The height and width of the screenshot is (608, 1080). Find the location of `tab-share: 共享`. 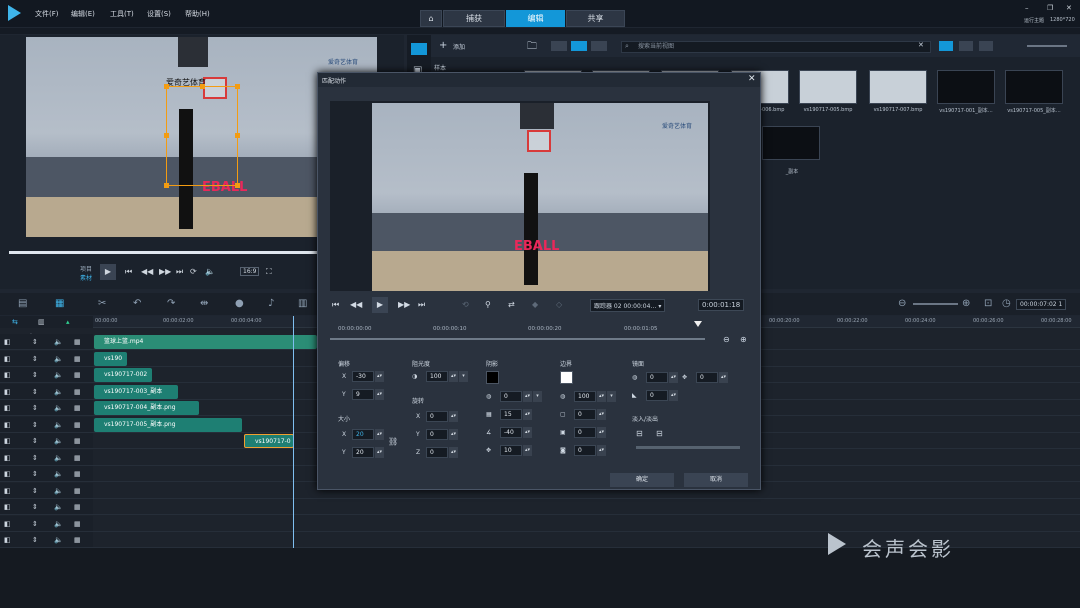

tab-share: 共享 is located at coordinates (595, 18).